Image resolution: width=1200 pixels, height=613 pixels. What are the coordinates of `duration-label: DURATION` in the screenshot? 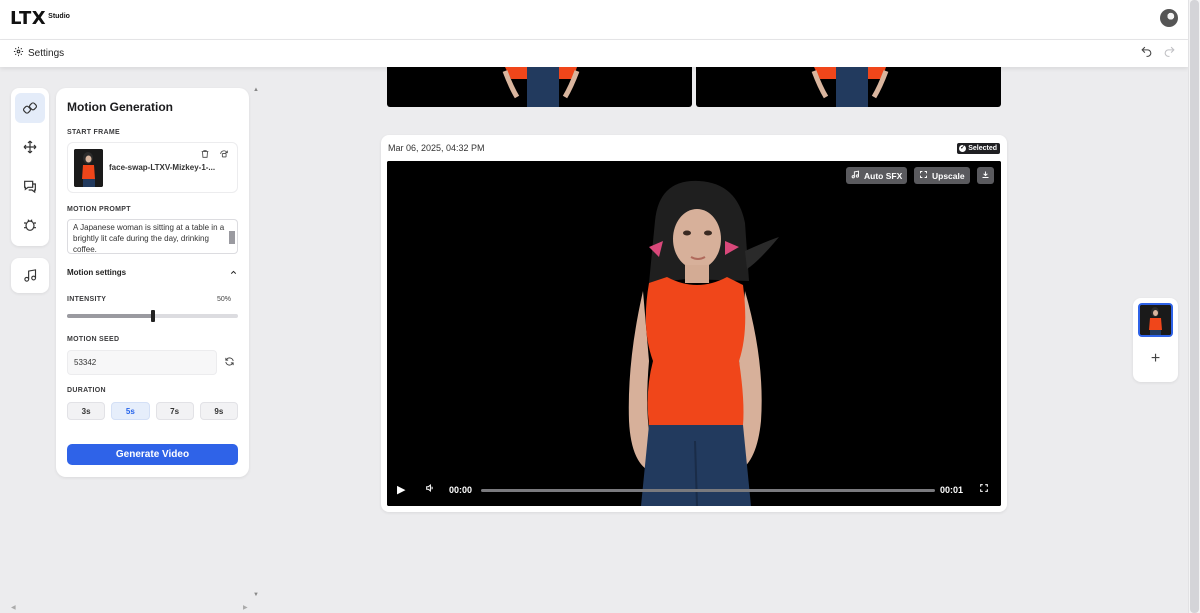 It's located at (86, 390).